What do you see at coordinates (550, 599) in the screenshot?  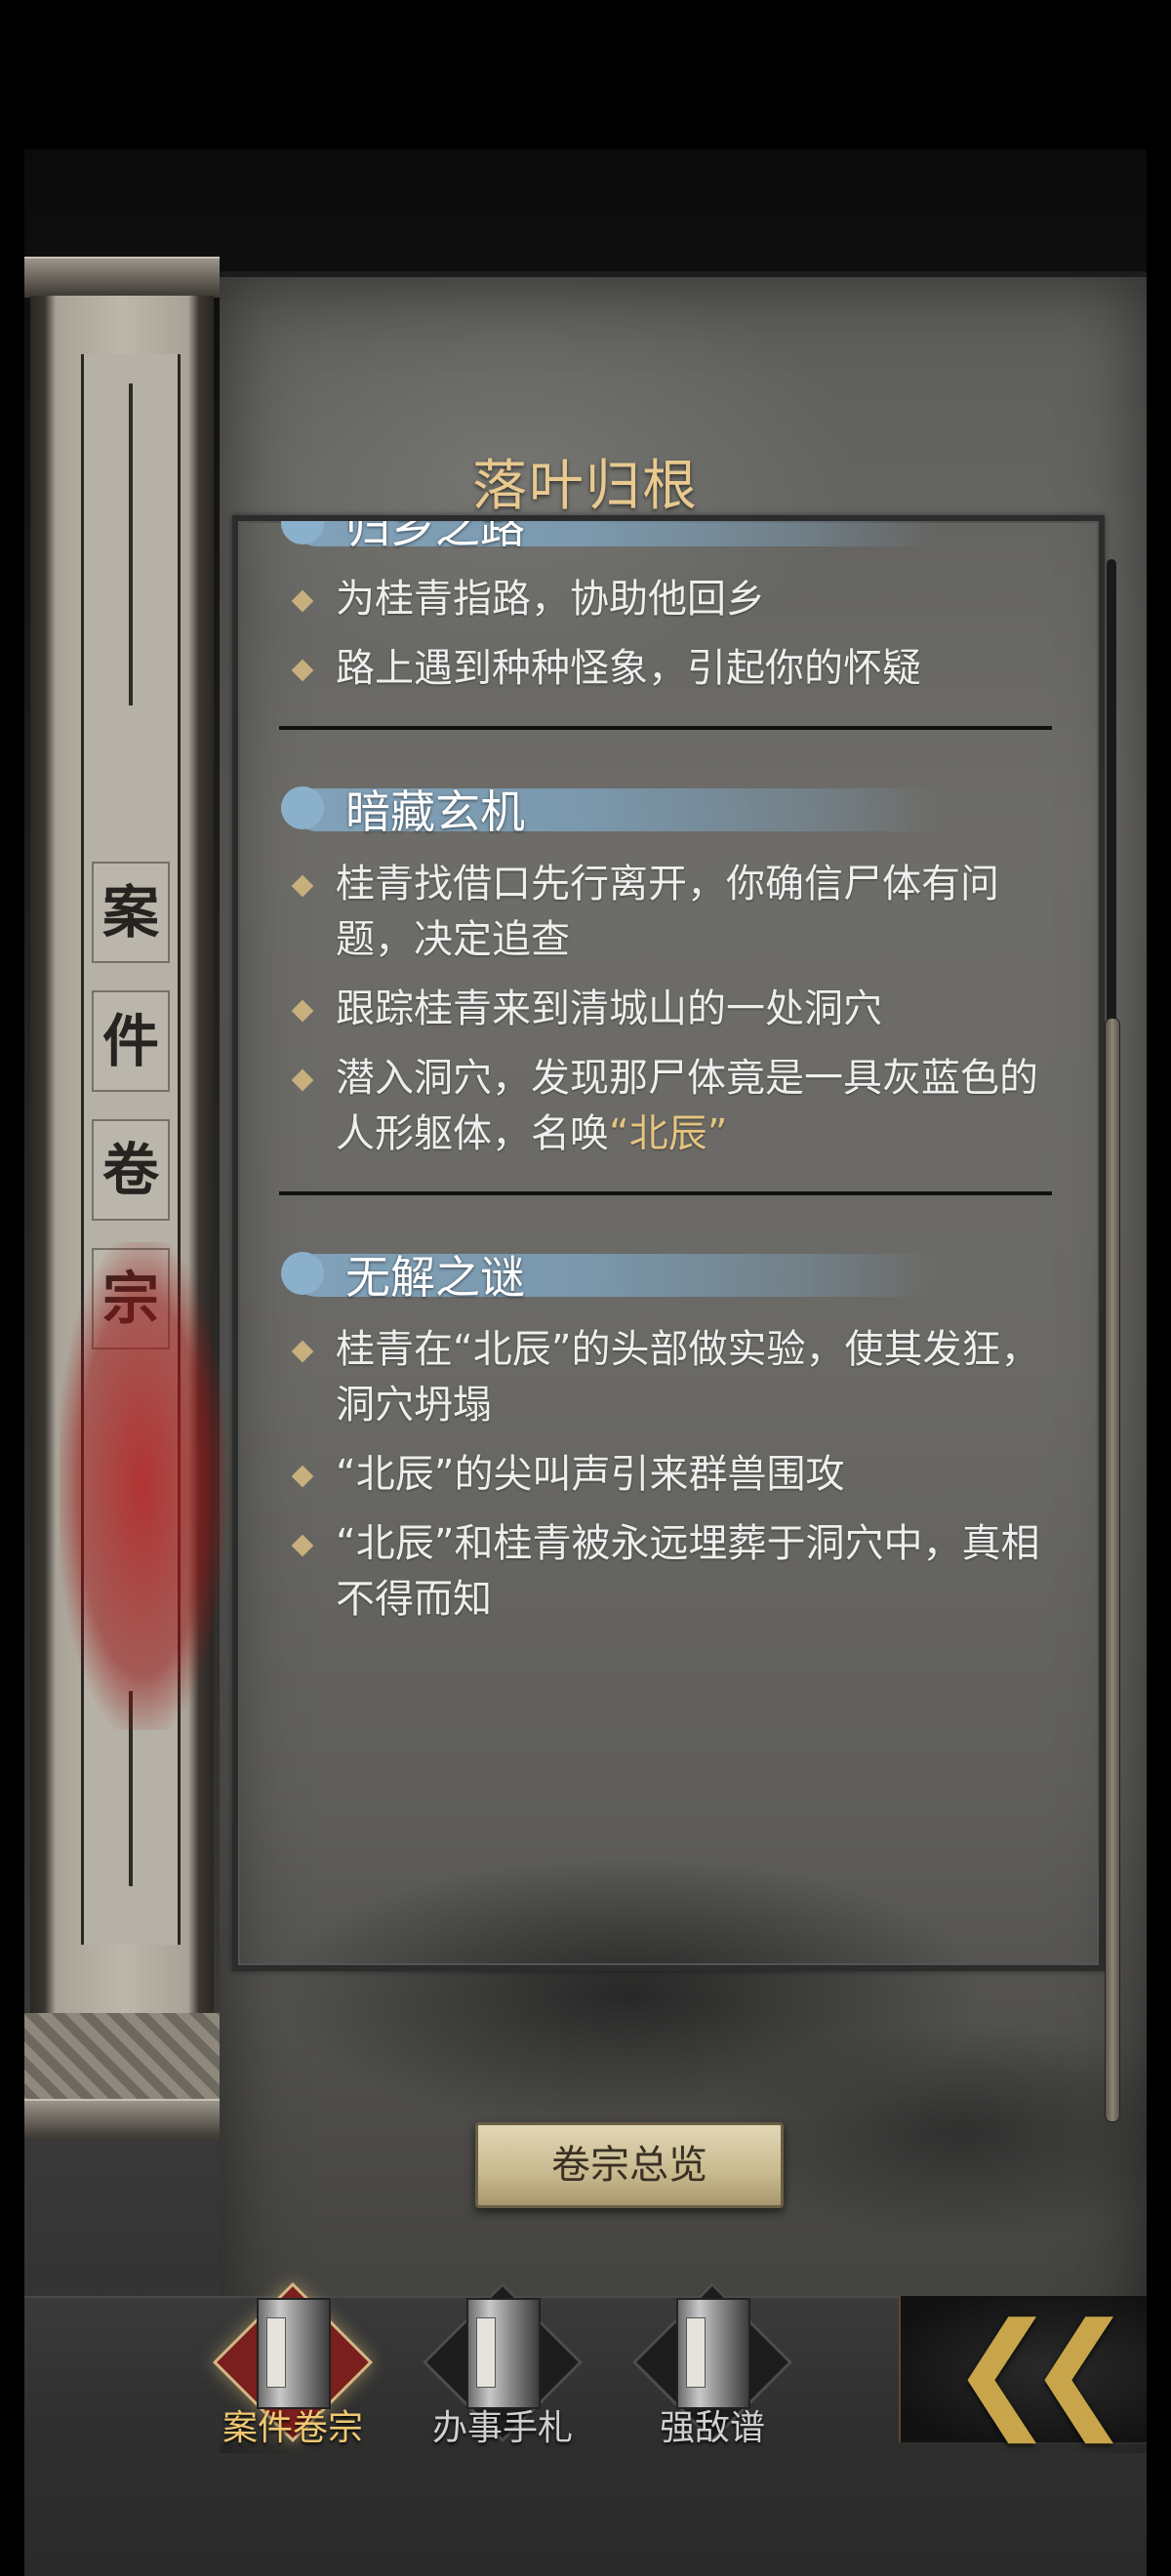 I see `bullet-text: 为桂青指路，协助他回乡` at bounding box center [550, 599].